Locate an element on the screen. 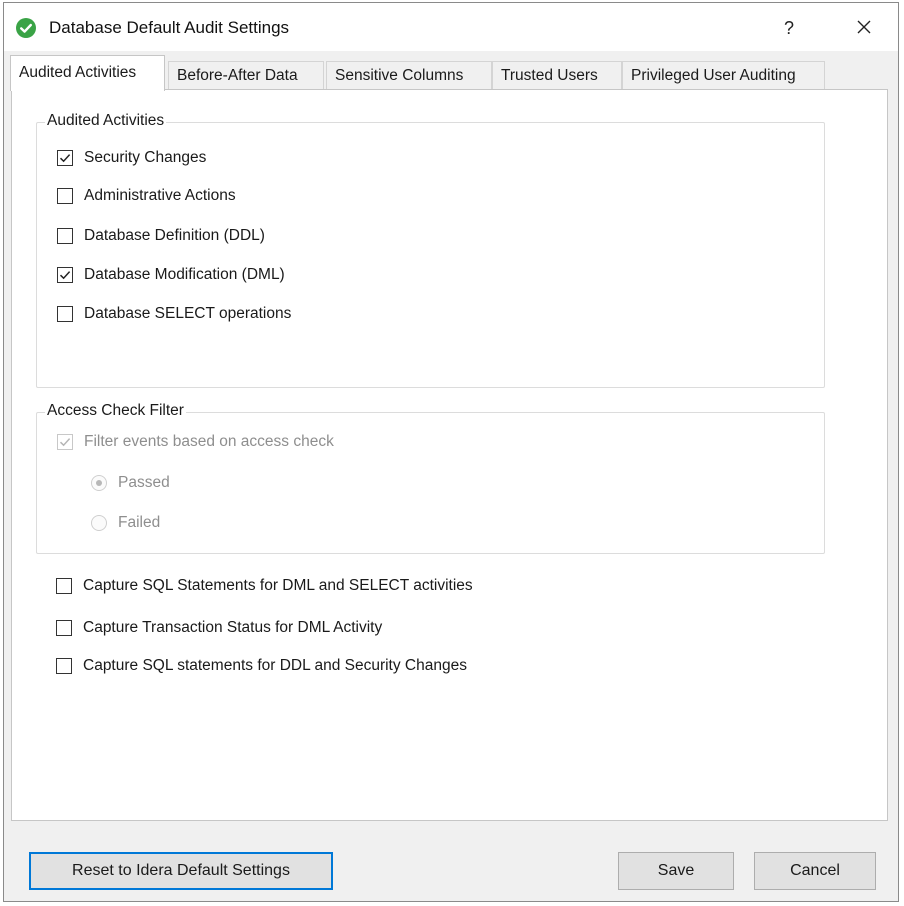  passed-radio: Passed is located at coordinates (130, 483).